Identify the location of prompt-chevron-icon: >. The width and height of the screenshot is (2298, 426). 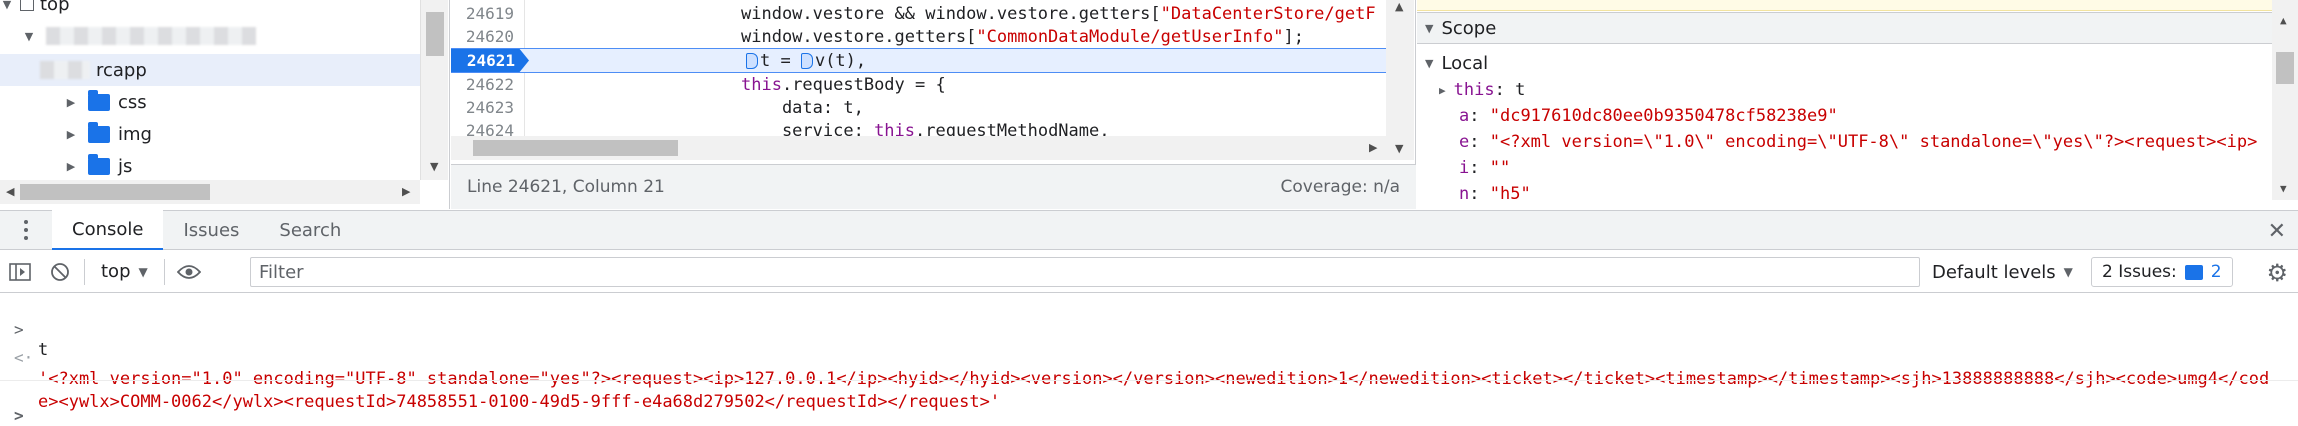
(19, 415).